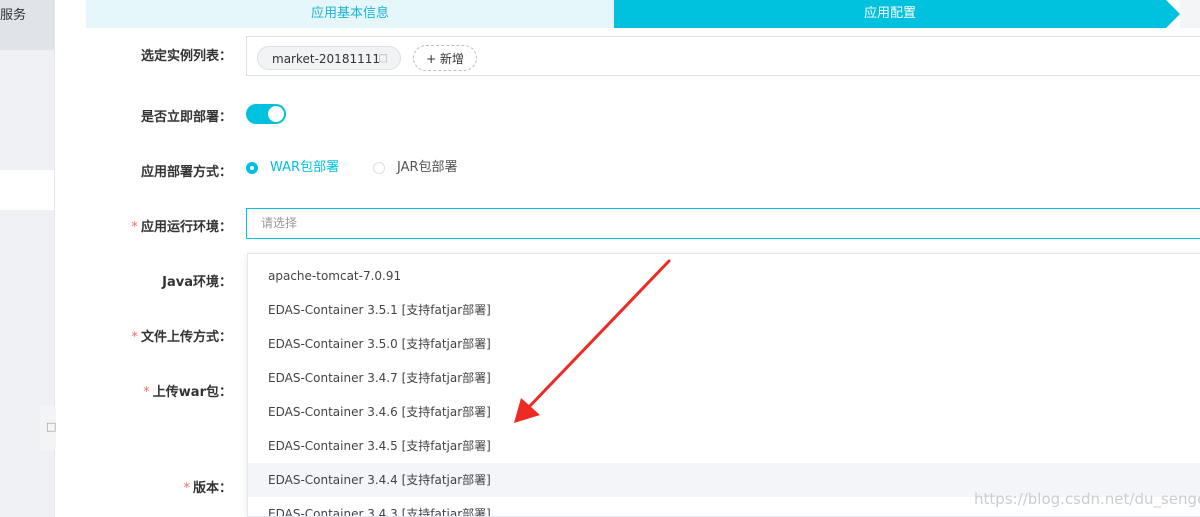 This screenshot has width=1200, height=517. What do you see at coordinates (252, 168) in the screenshot?
I see `radio-checked-icon` at bounding box center [252, 168].